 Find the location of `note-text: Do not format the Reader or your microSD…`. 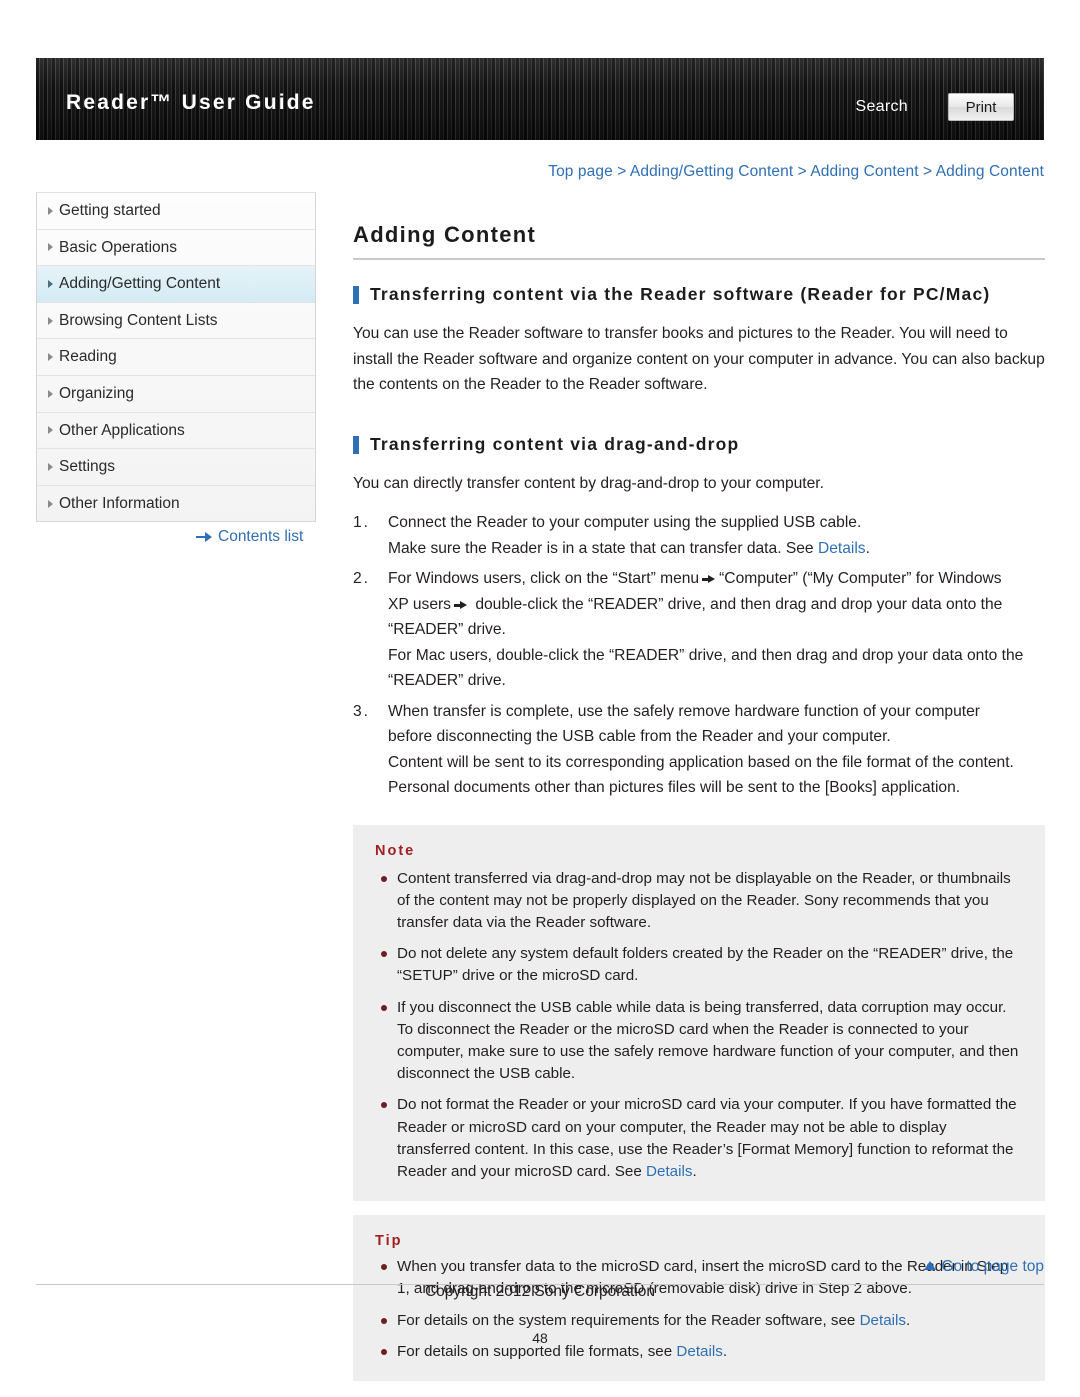

note-text: Do not format the Reader or your microSD… is located at coordinates (707, 1138).